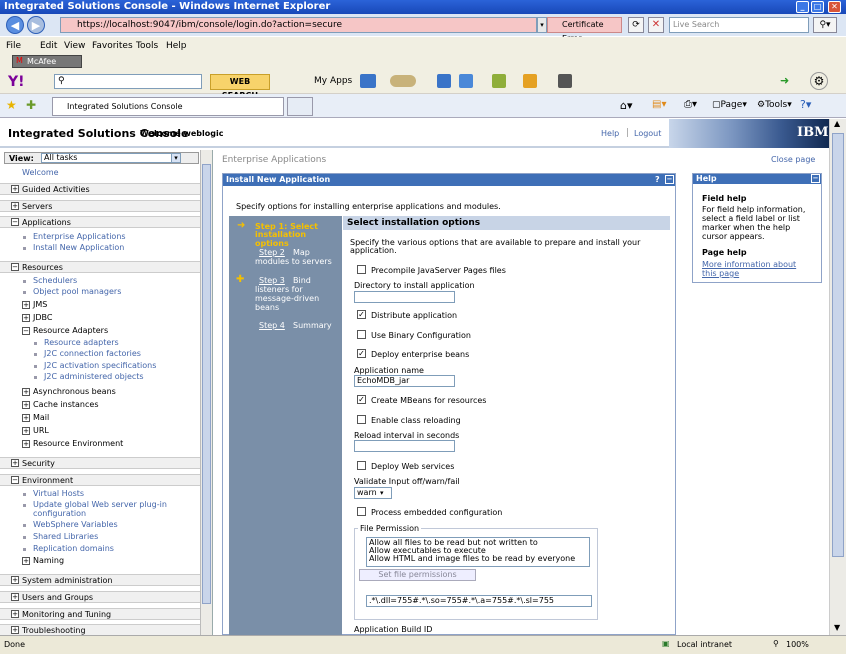 The image size is (846, 654). Describe the element at coordinates (100, 560) in the screenshot. I see `nav-naming: + Naming` at that location.